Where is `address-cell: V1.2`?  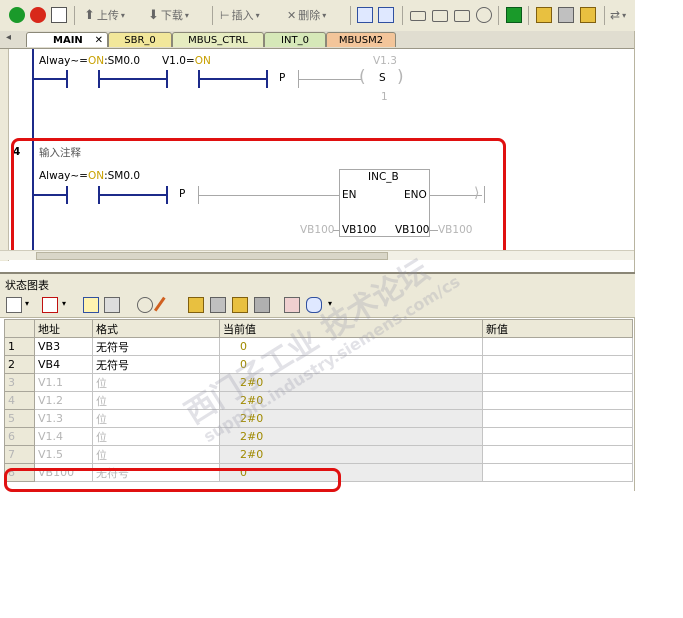
address-cell: V1.2 is located at coordinates (63, 400).